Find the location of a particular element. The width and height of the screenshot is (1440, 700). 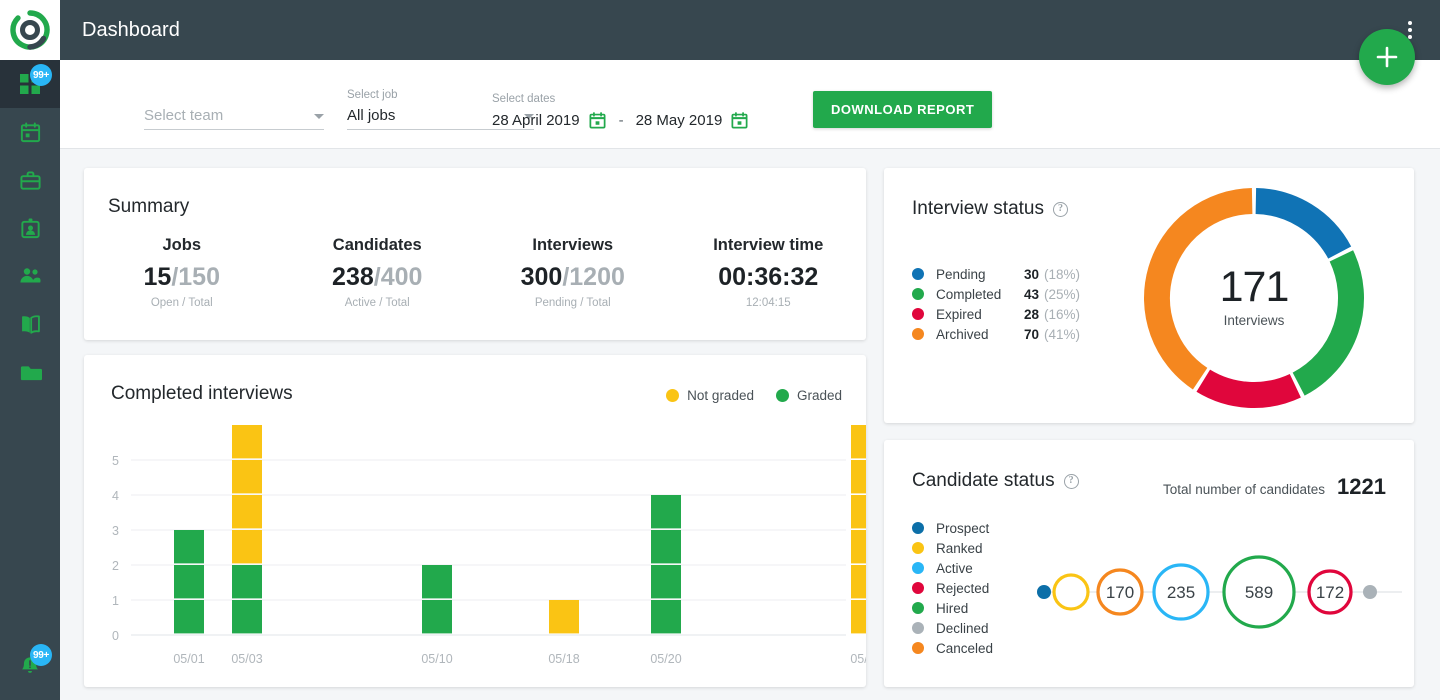

app-logo is located at coordinates (30, 30).